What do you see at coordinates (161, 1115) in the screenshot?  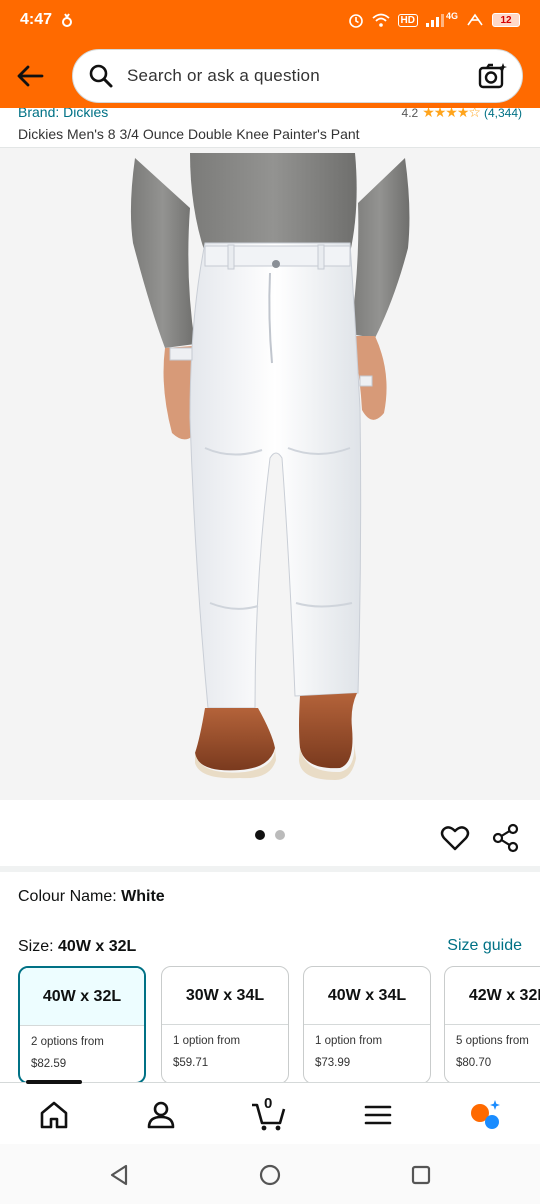 I see `account-icon` at bounding box center [161, 1115].